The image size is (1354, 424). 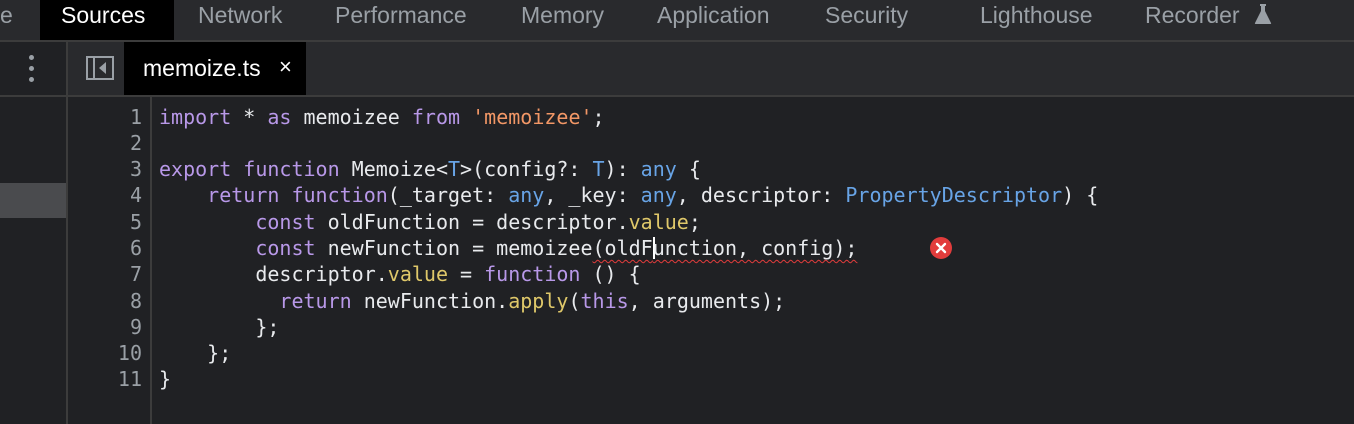 I want to click on tab-recorder: Recorder, so click(x=1204, y=20).